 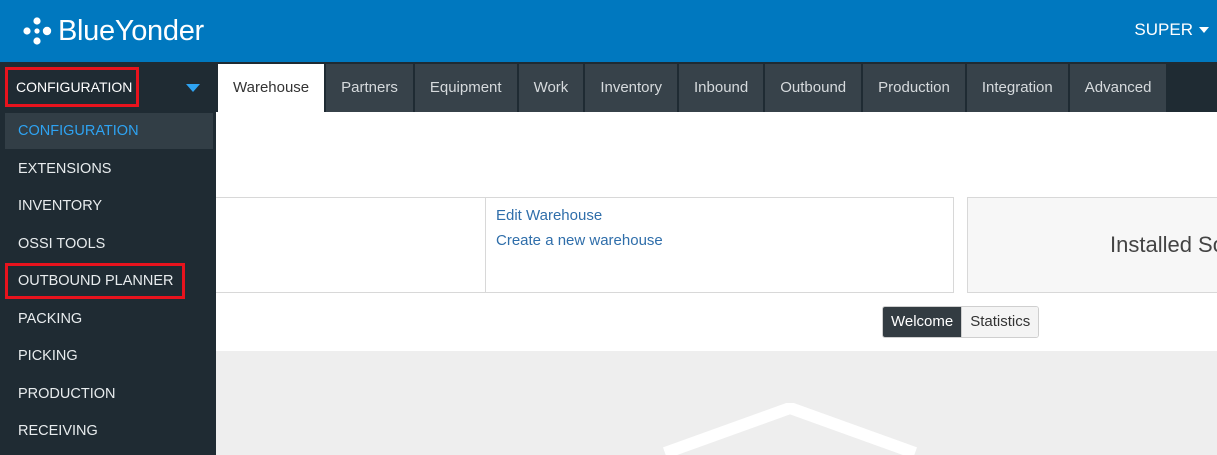 I want to click on user-menu: SUPER, so click(x=1171, y=30).